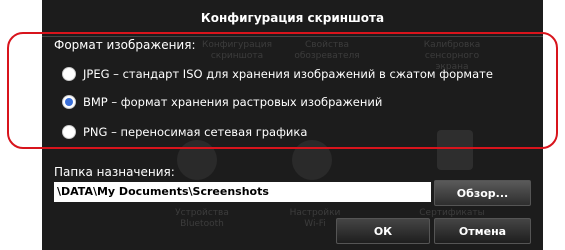 This screenshot has width=565, height=250. I want to click on certificate-icon, so click(455, 150).